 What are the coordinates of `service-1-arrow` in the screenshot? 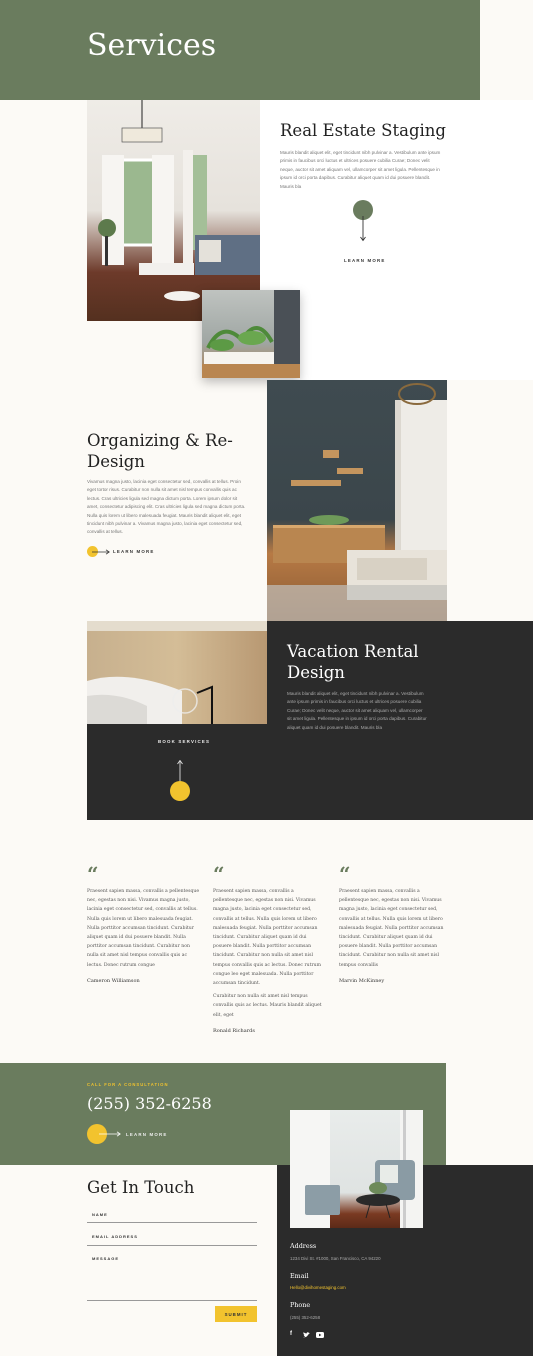 It's located at (363, 222).